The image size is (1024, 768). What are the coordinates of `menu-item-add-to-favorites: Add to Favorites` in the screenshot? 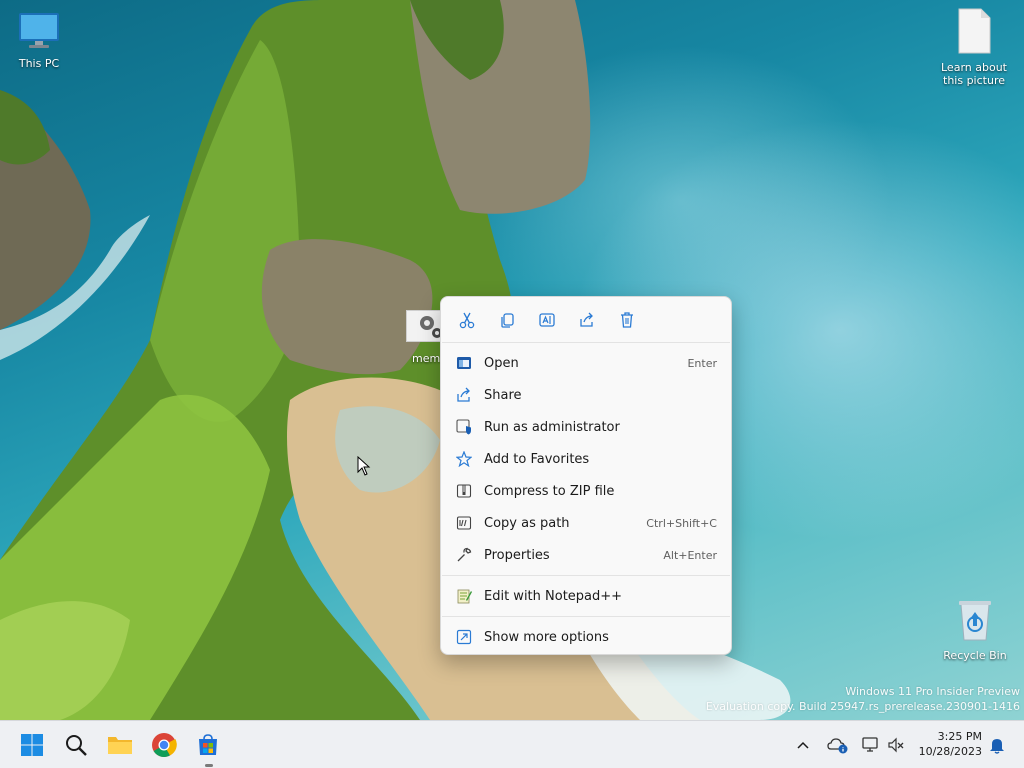 It's located at (586, 459).